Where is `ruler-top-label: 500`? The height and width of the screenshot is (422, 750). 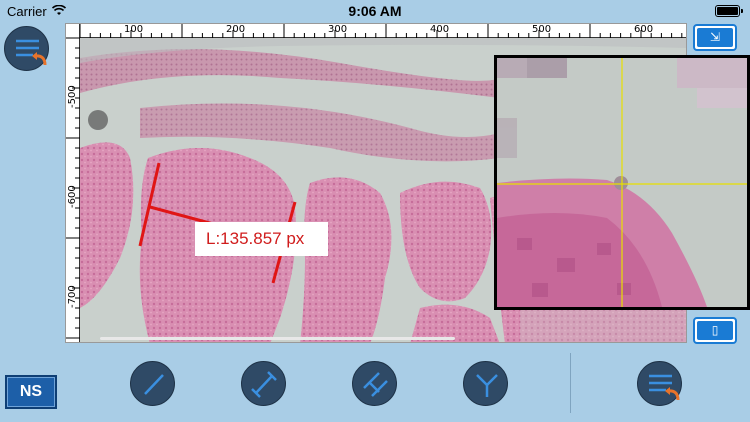
ruler-top-label: 500 is located at coordinates (542, 29).